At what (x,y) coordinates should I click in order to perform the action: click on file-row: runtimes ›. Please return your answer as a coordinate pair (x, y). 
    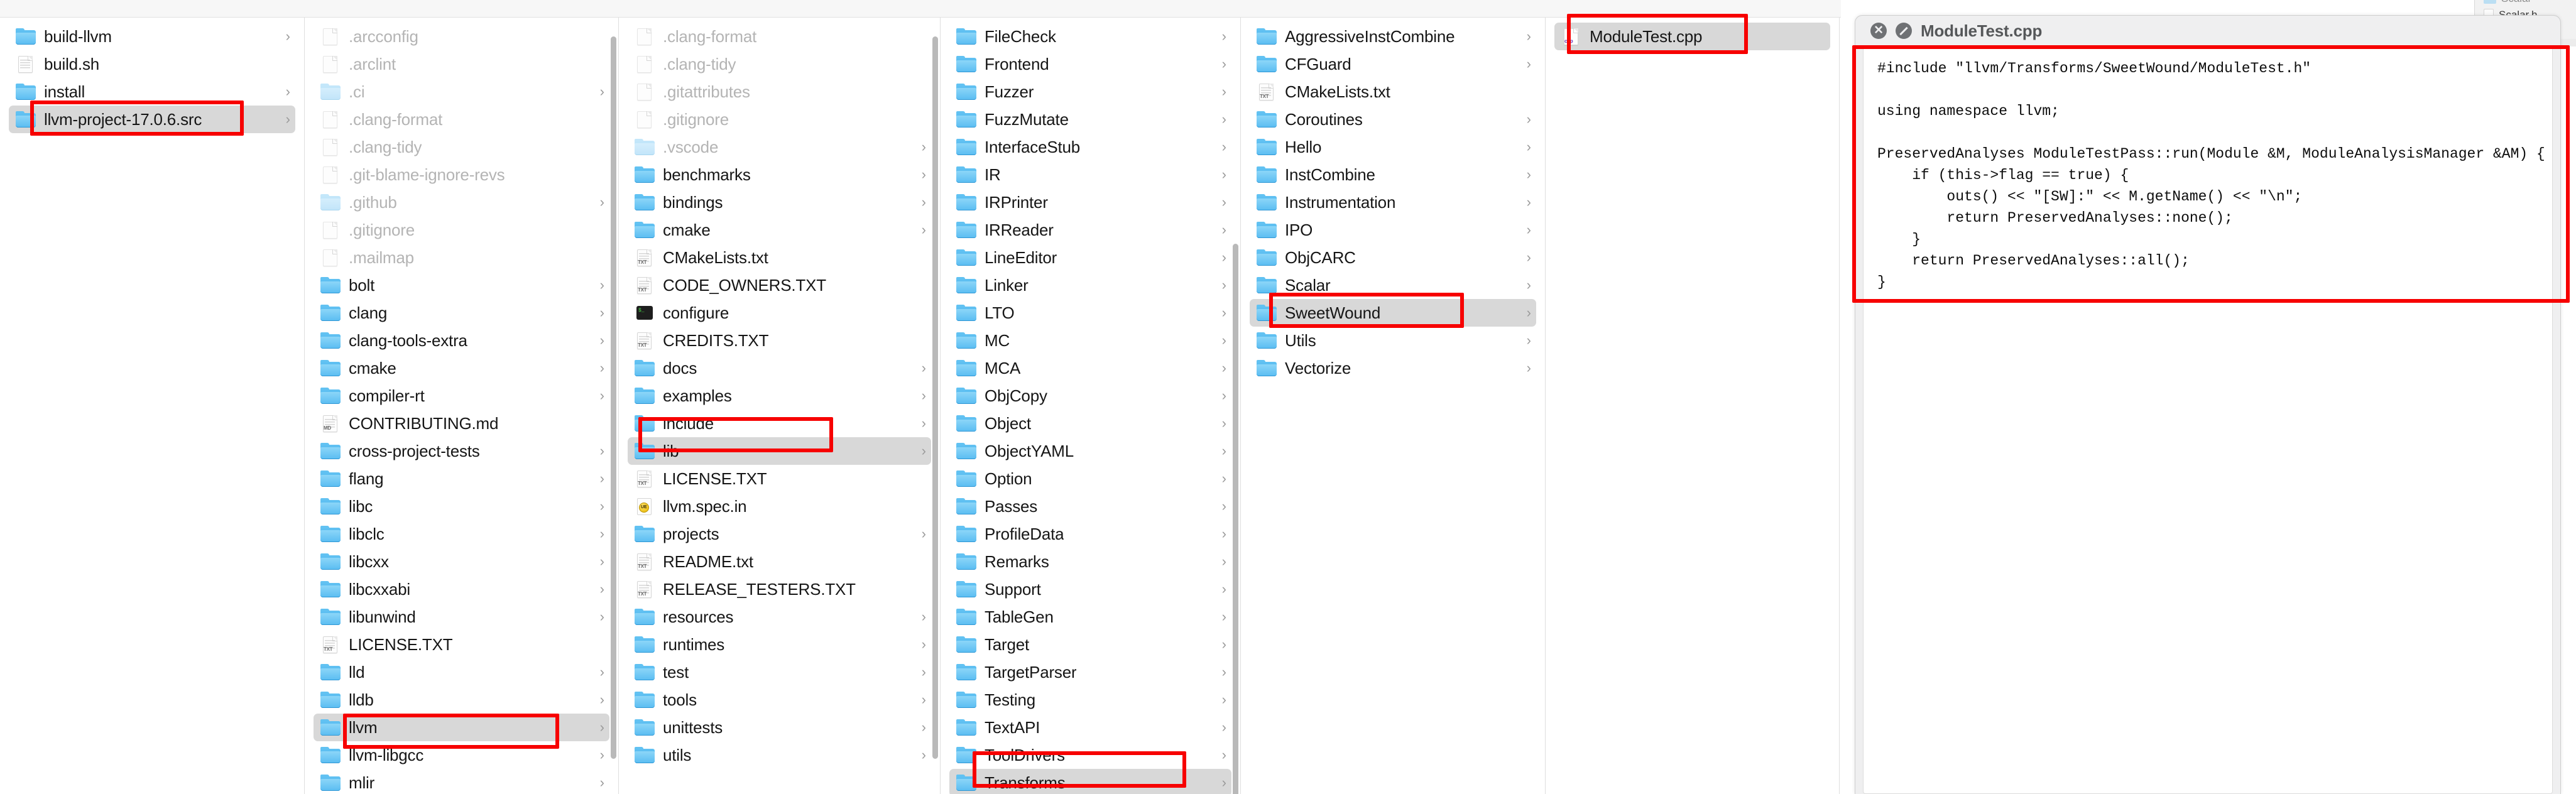
    Looking at the image, I should click on (779, 645).